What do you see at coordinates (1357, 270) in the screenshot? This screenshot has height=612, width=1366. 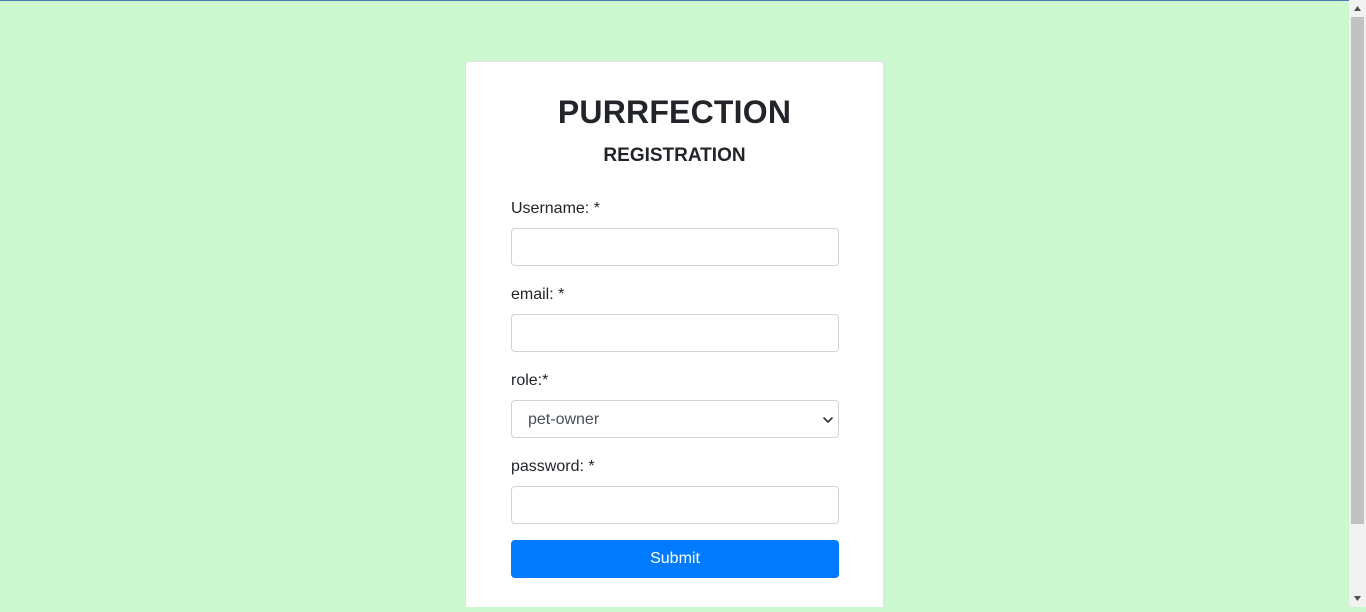 I see `scrollbar-thumb` at bounding box center [1357, 270].